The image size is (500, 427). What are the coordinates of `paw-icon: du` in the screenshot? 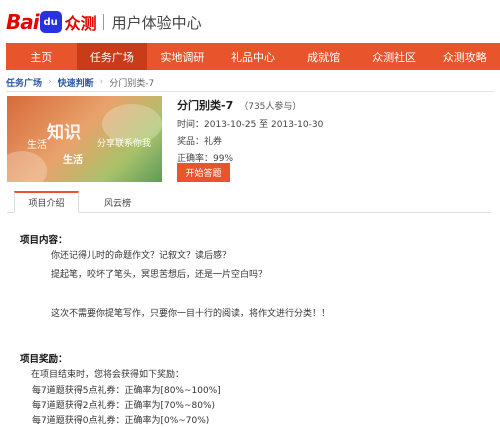 It's located at (50, 22).